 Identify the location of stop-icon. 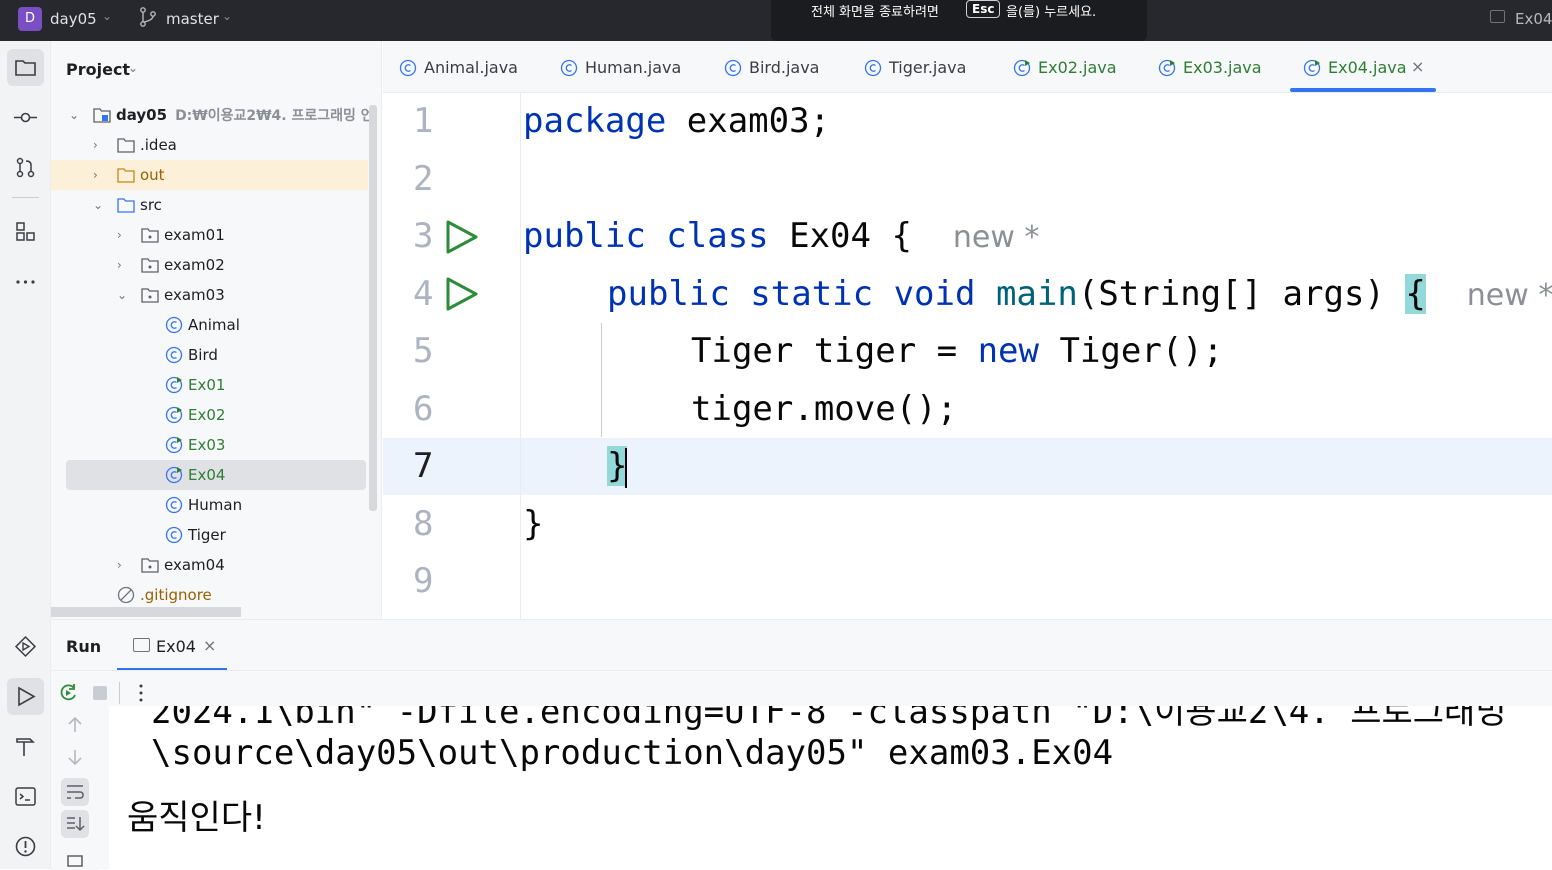
(100, 693).